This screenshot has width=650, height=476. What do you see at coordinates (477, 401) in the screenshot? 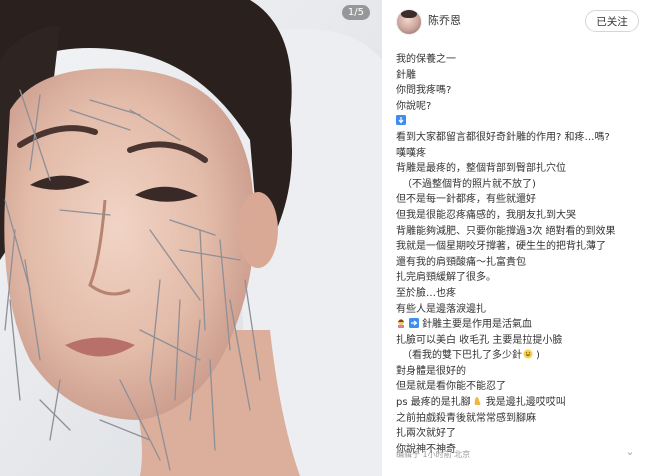
I see `foot-emoji-icon` at bounding box center [477, 401].